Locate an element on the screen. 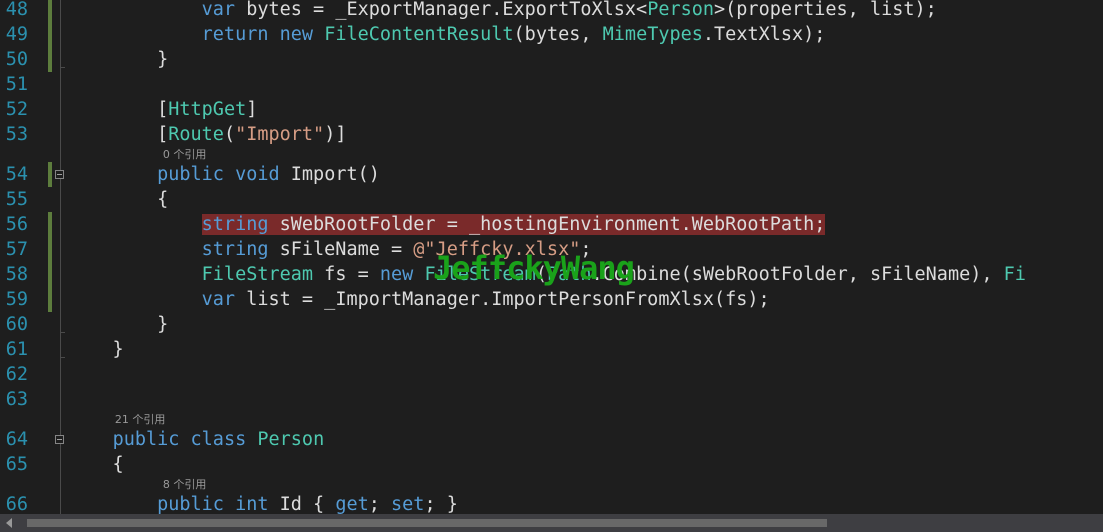  code-token: set is located at coordinates (408, 504).